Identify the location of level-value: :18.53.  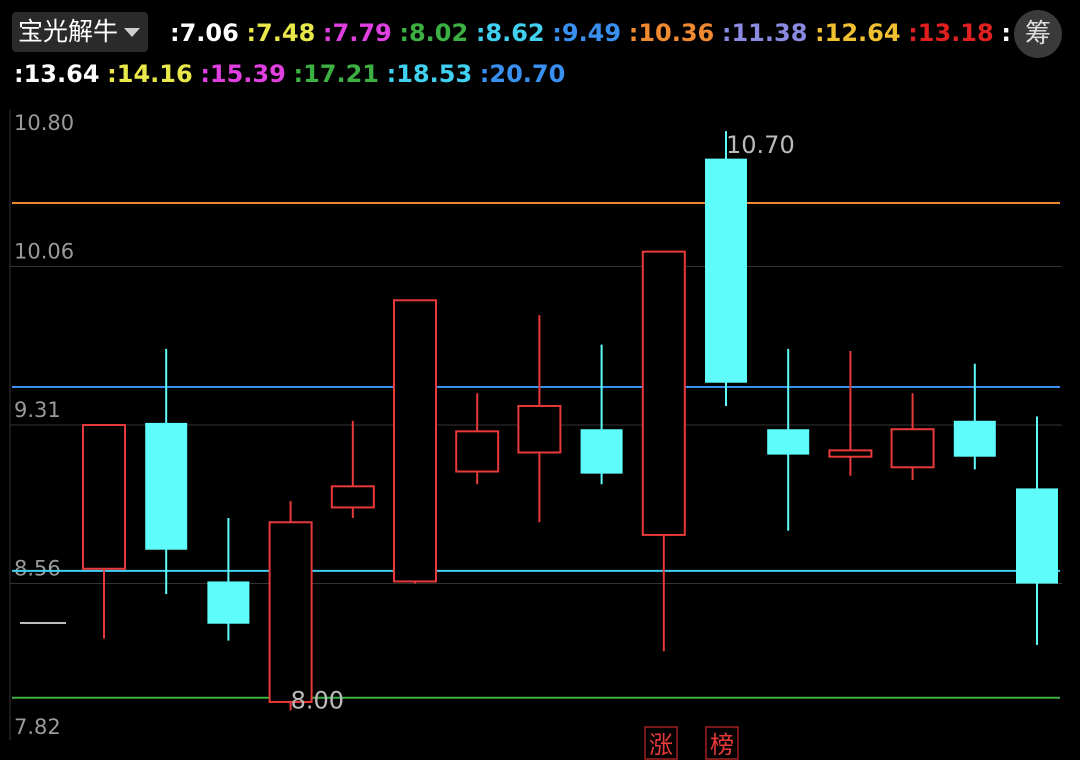
(429, 74).